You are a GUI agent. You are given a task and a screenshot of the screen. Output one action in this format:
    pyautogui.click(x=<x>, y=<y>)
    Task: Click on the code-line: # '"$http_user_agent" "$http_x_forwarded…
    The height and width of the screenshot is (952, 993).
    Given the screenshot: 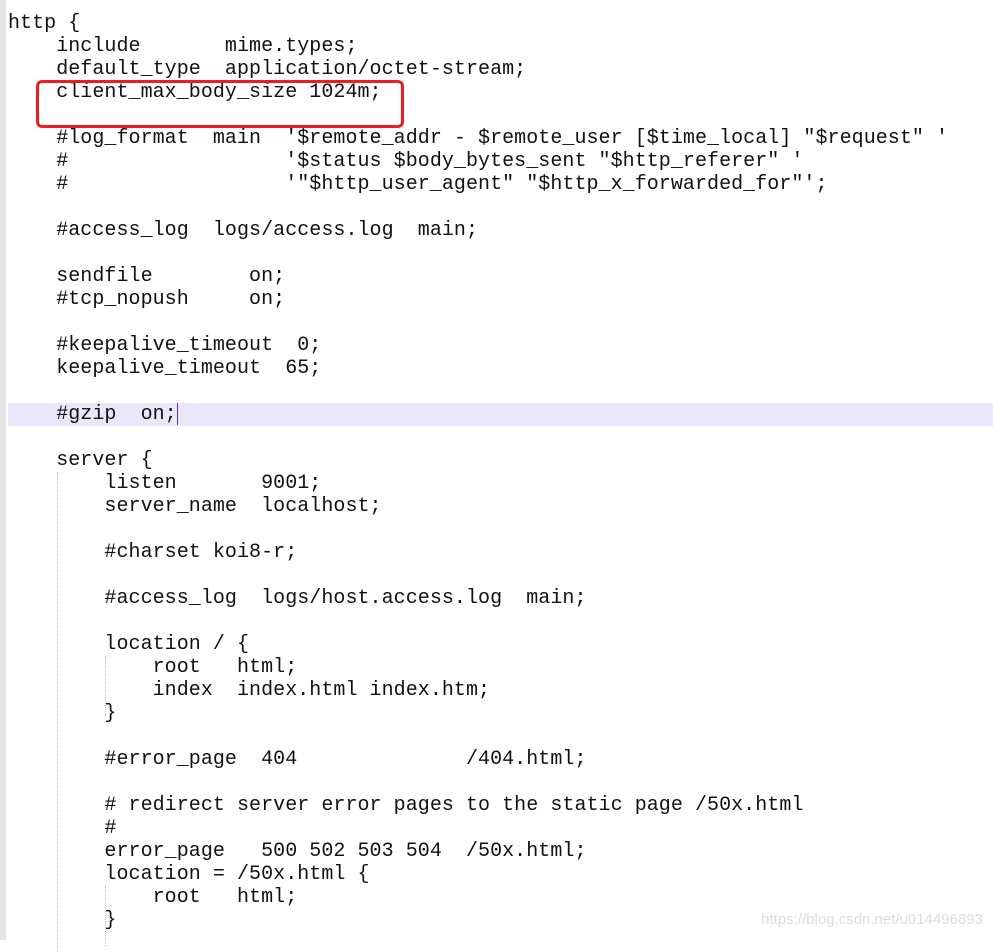 What is the action you would take?
    pyautogui.click(x=500, y=184)
    